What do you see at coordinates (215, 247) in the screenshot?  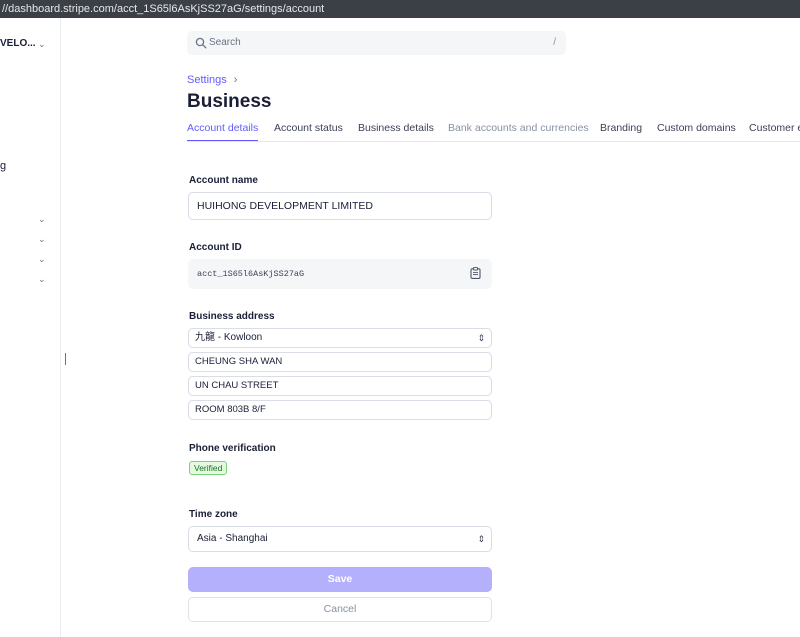 I see `account-id-label: Account ID` at bounding box center [215, 247].